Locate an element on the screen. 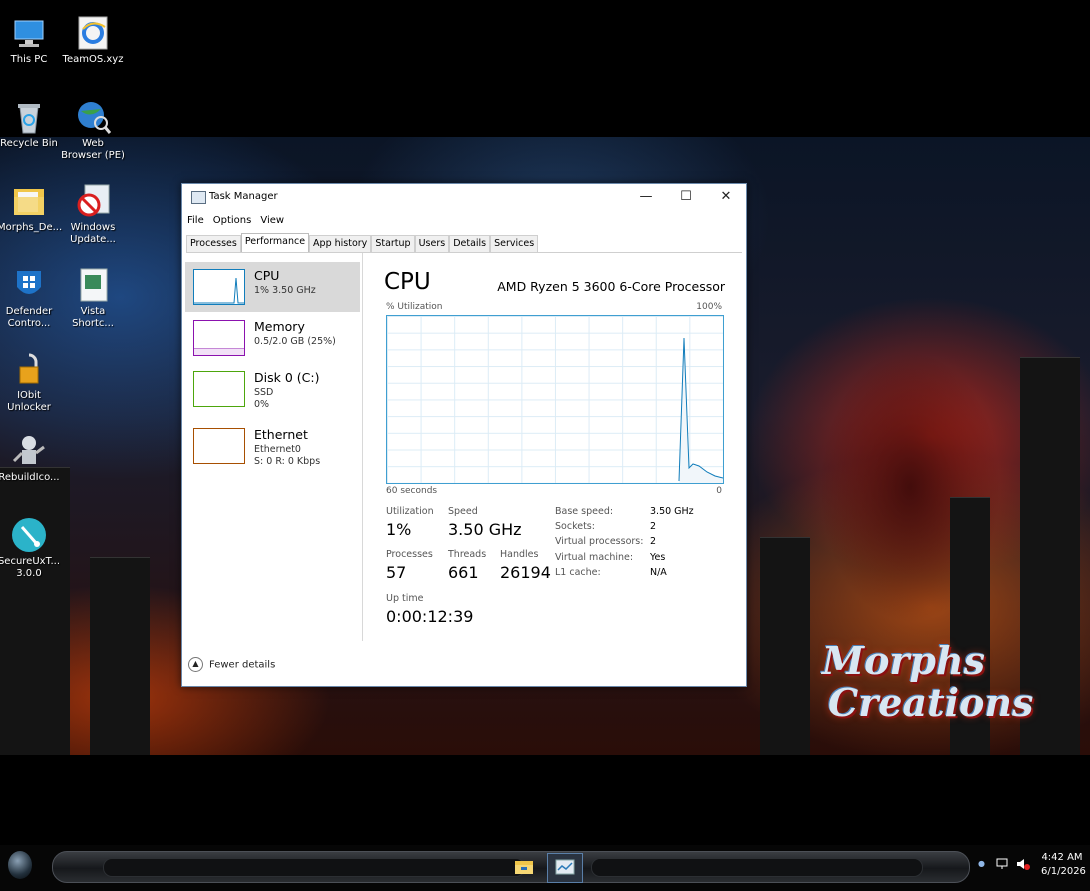 Image resolution: width=1090 pixels, height=891 pixels. taskbar-track-right is located at coordinates (757, 867).